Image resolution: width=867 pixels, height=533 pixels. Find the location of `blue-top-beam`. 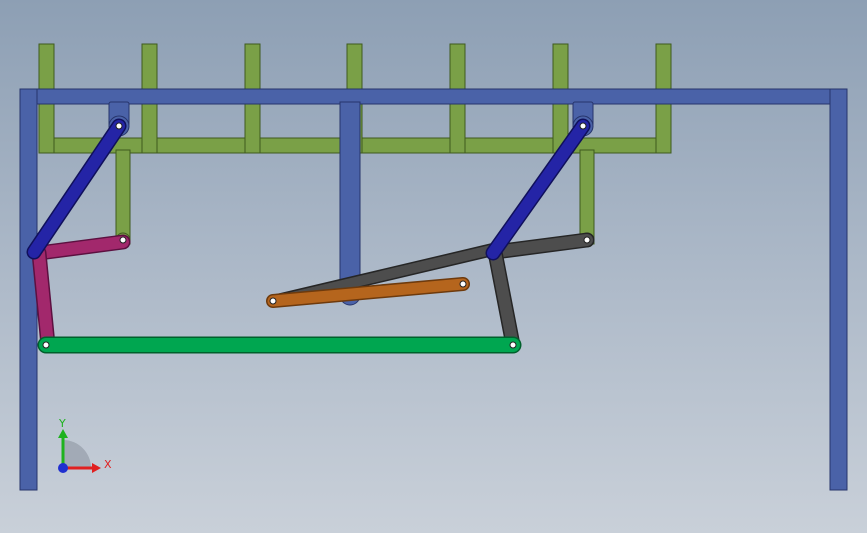

blue-top-beam is located at coordinates (433, 96).